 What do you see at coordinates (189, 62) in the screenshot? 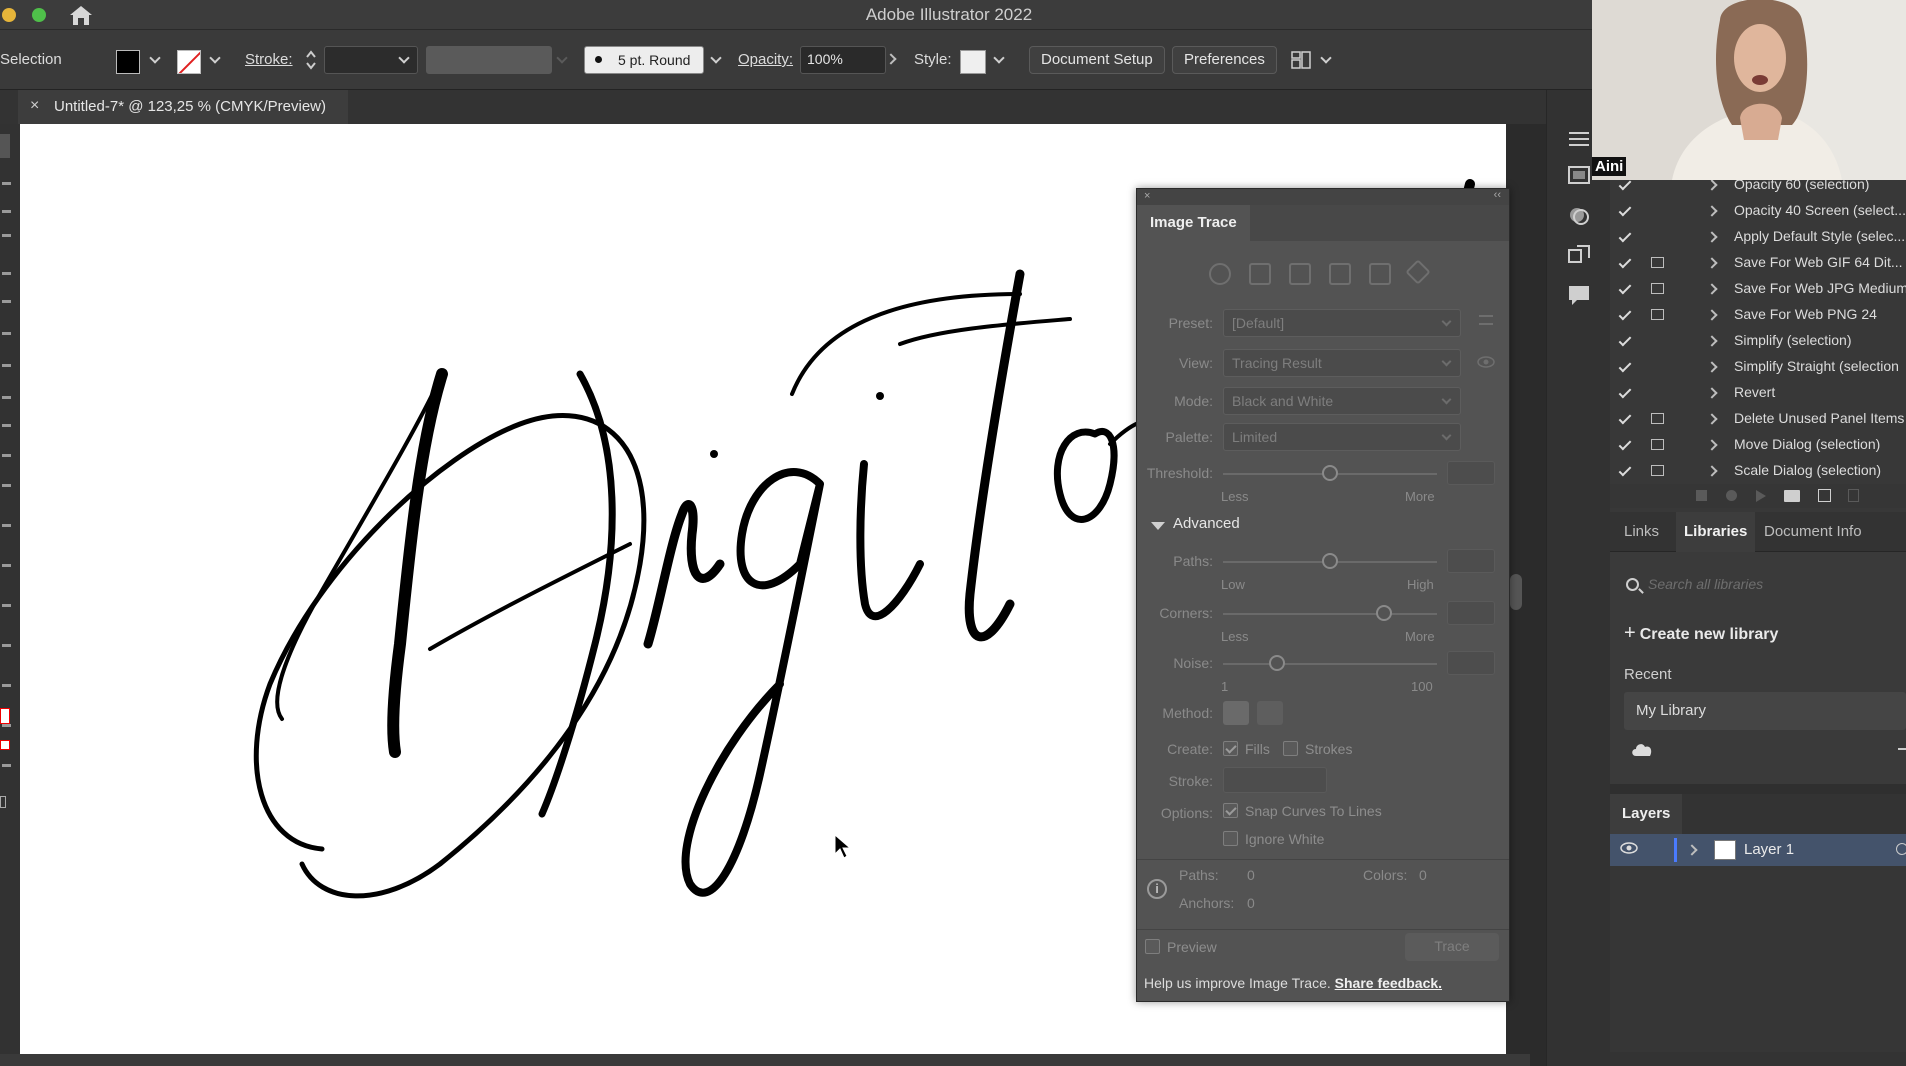
I see `stroke-swatch` at bounding box center [189, 62].